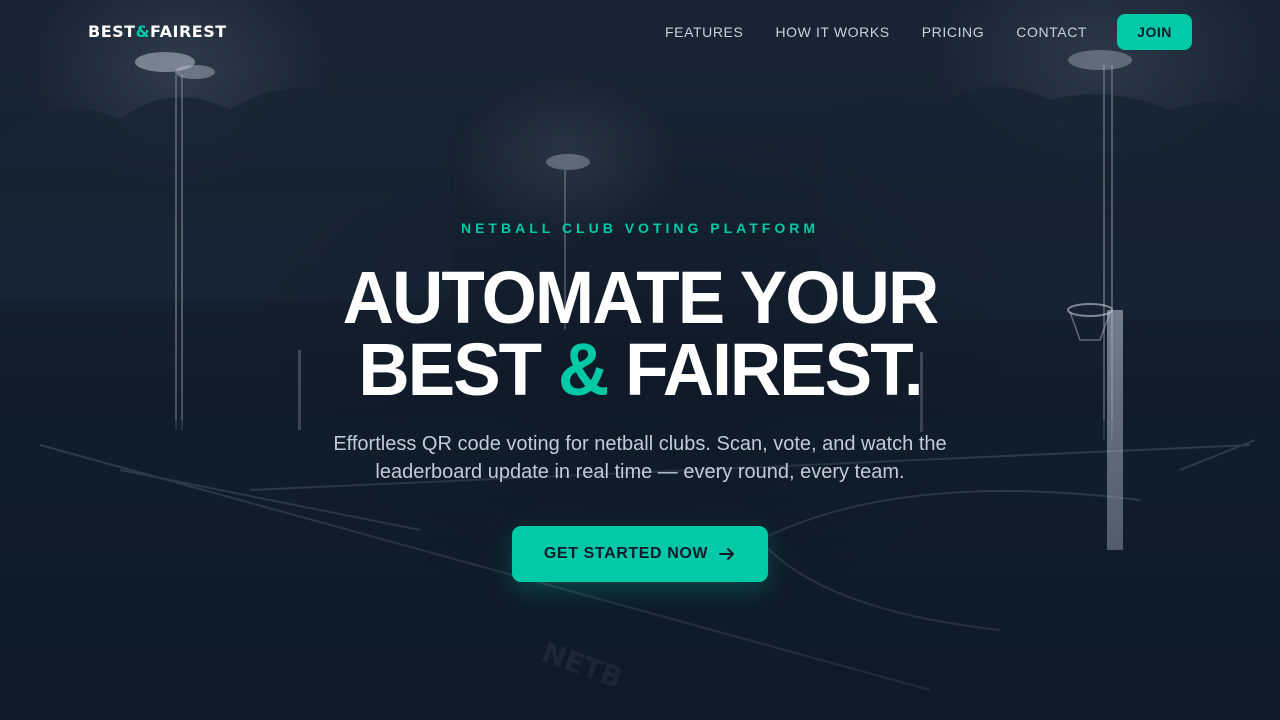  Describe the element at coordinates (640, 228) in the screenshot. I see `hero-eyebrow: NETBALL CLUB VOTING PLATFORM` at that location.